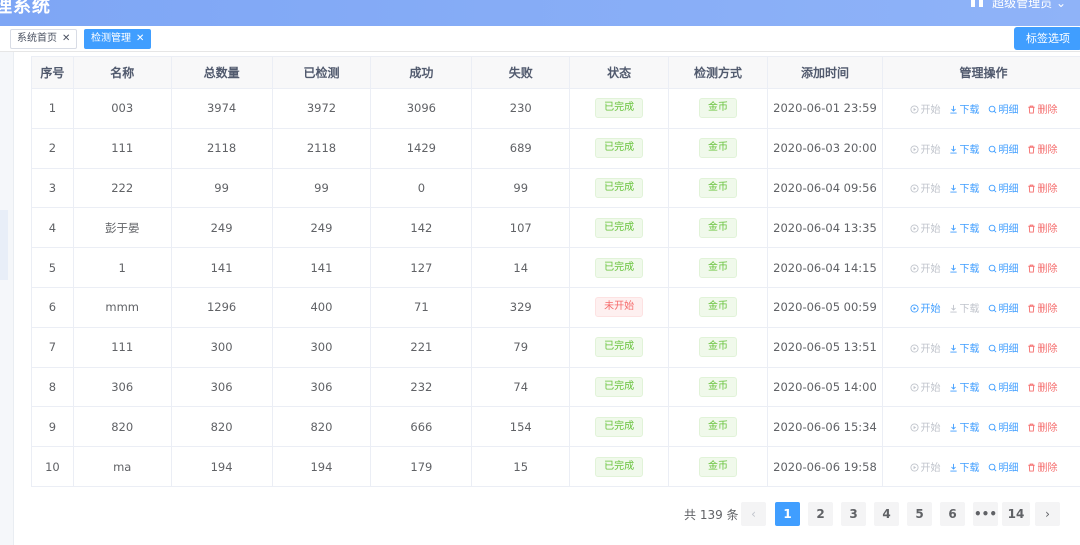 Image resolution: width=1080 pixels, height=545 pixels. I want to click on cell-idx: 3, so click(52, 188).